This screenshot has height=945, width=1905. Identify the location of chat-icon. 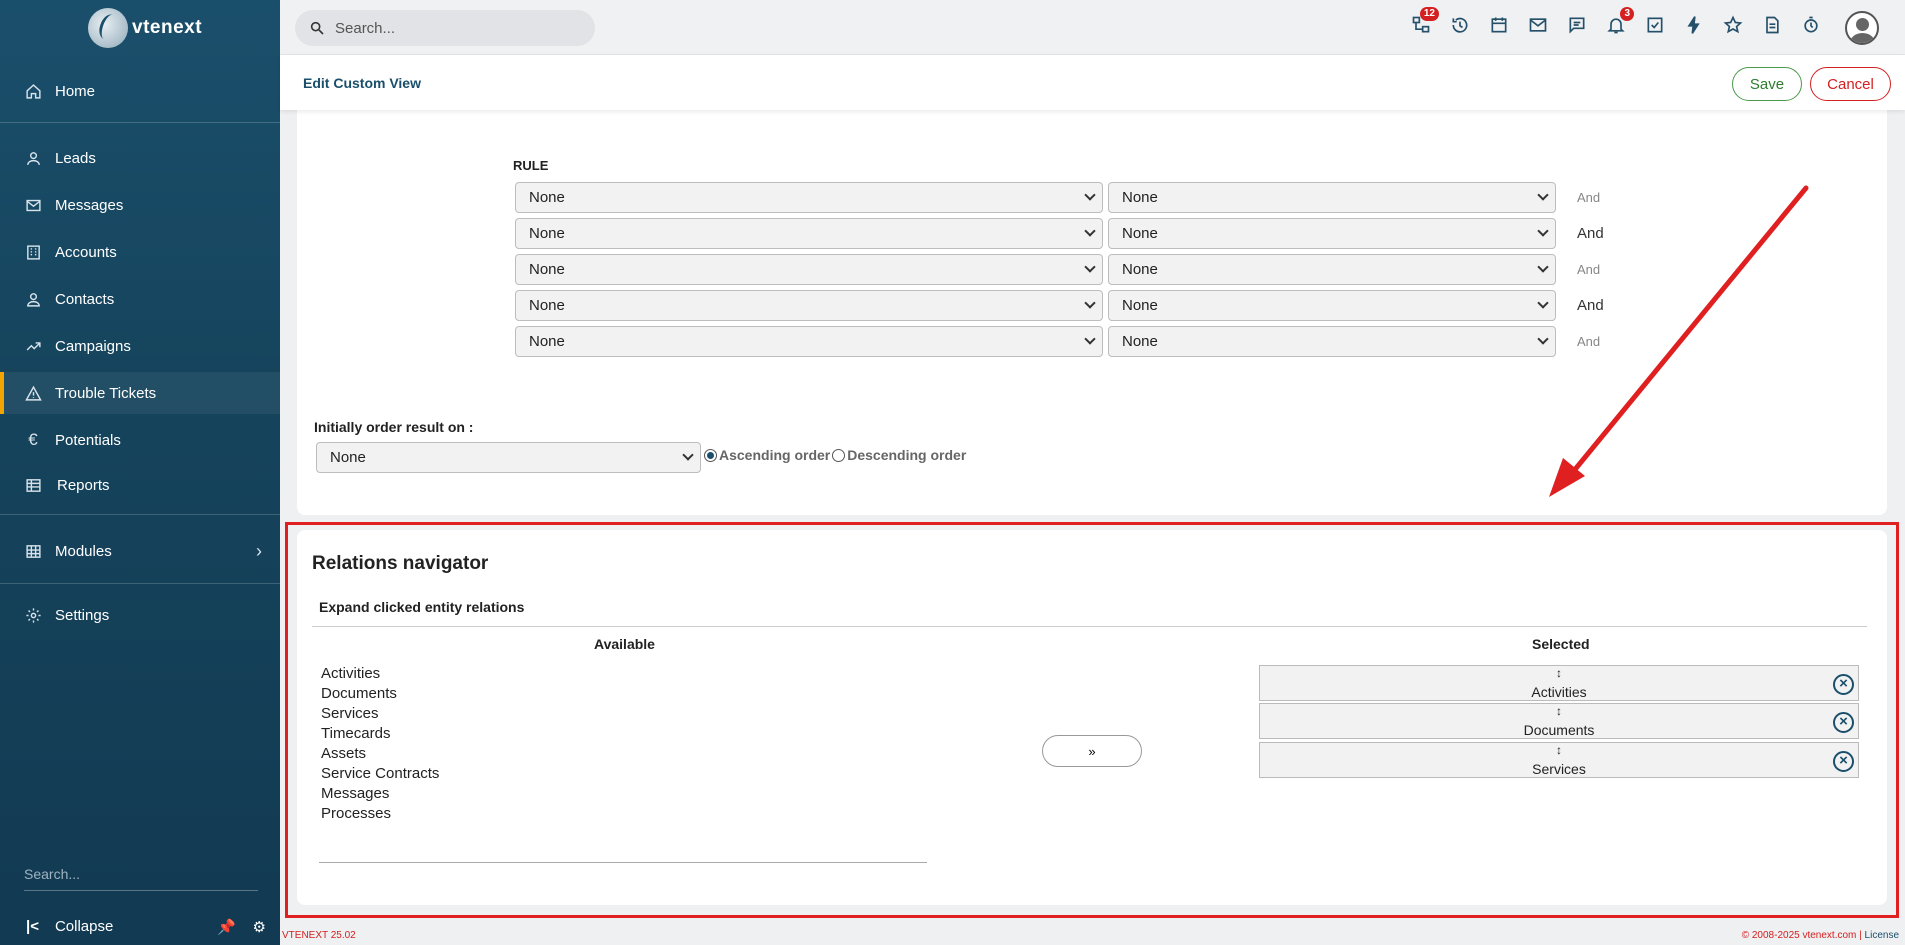
(1576, 25).